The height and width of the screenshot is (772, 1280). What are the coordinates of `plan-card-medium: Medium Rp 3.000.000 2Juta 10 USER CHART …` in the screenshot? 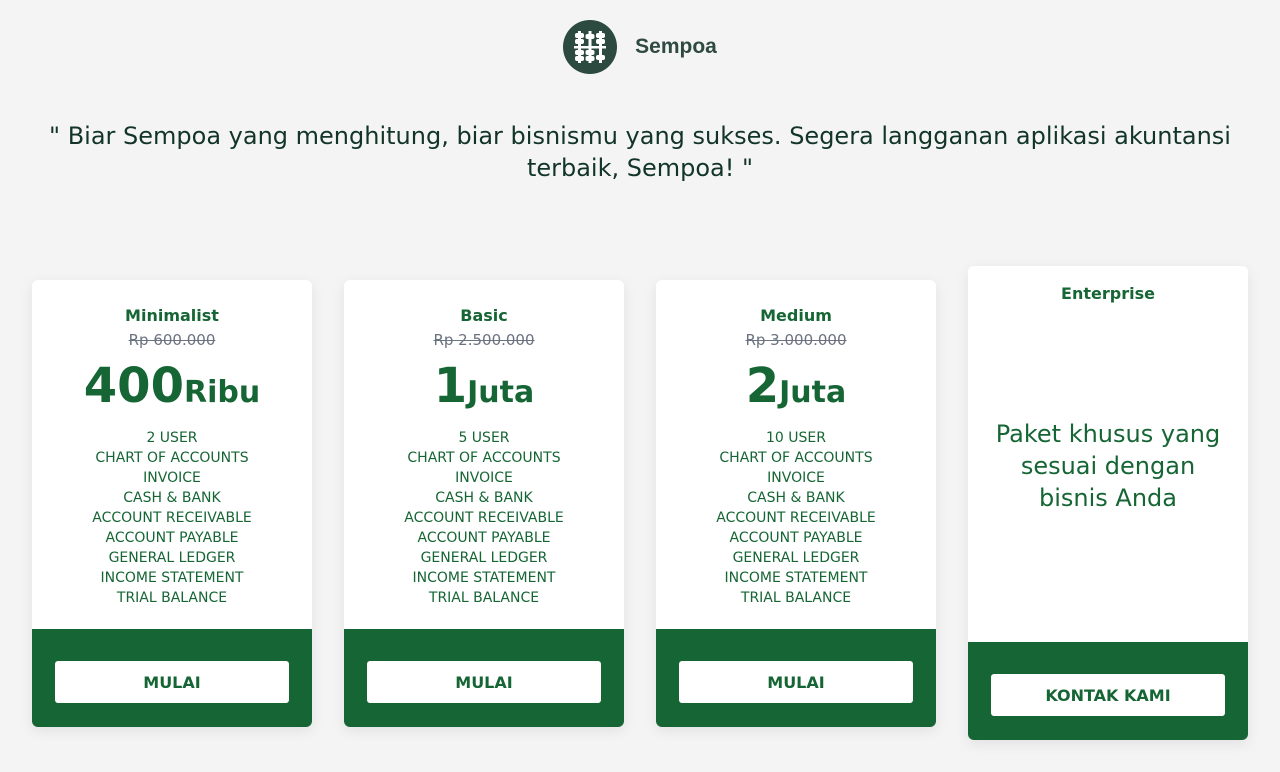 It's located at (796, 503).